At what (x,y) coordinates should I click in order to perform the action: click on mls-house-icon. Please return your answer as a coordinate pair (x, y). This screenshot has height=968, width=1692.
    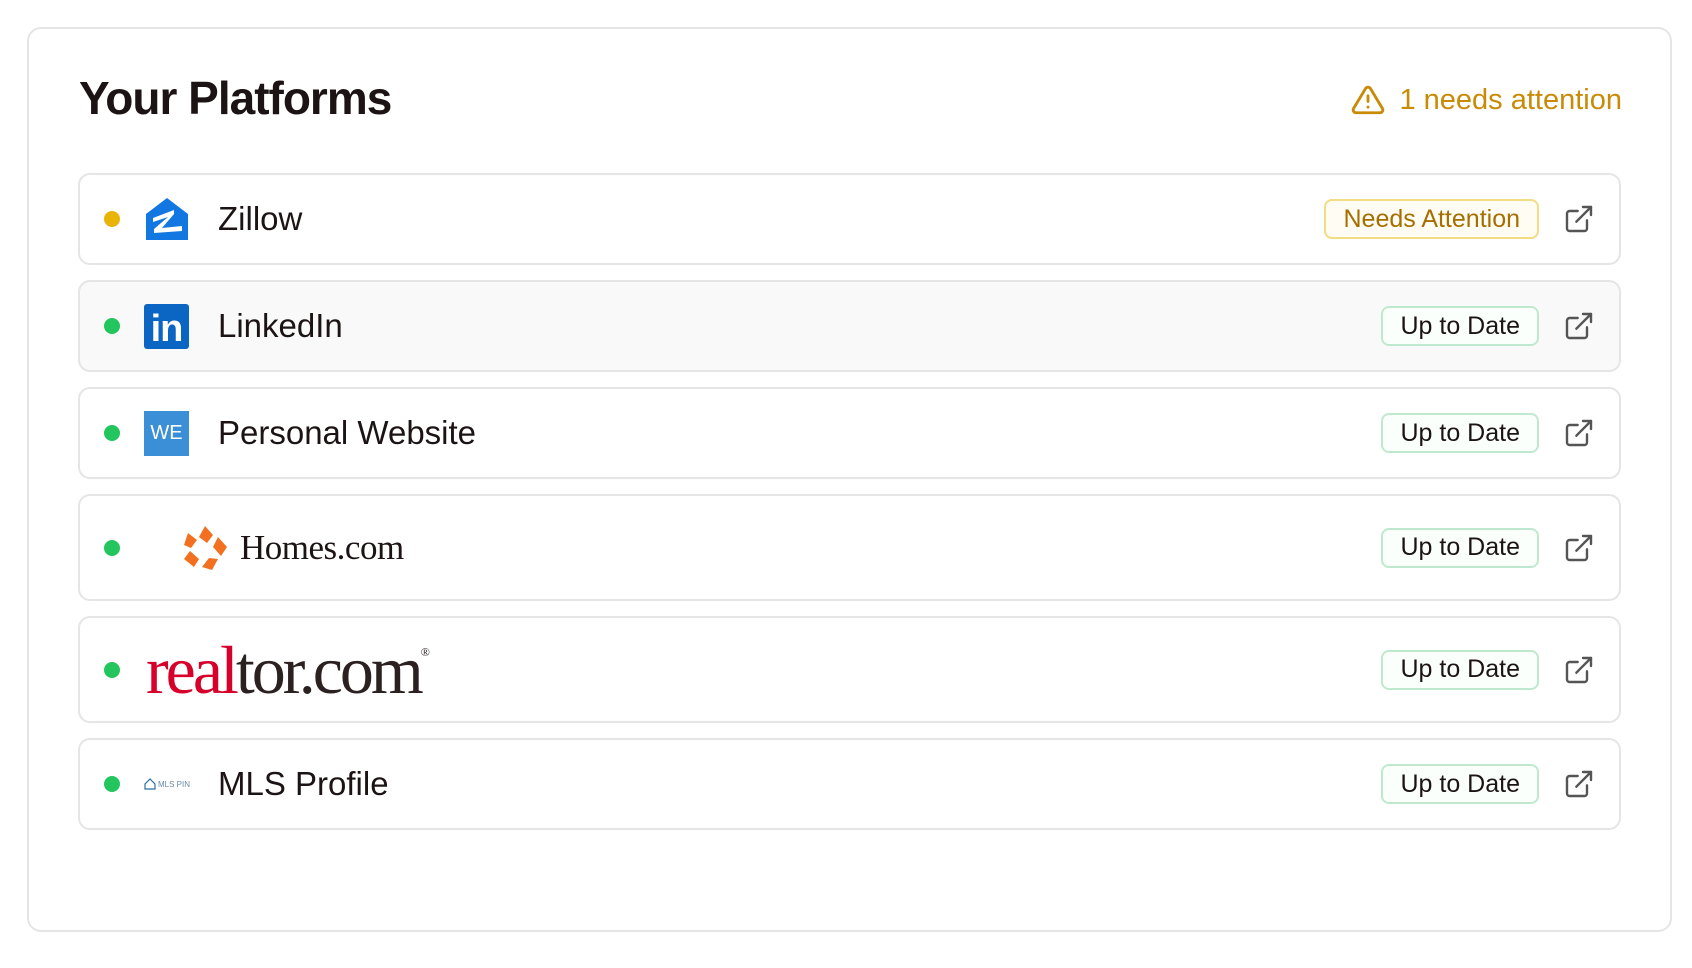
    Looking at the image, I should click on (150, 784).